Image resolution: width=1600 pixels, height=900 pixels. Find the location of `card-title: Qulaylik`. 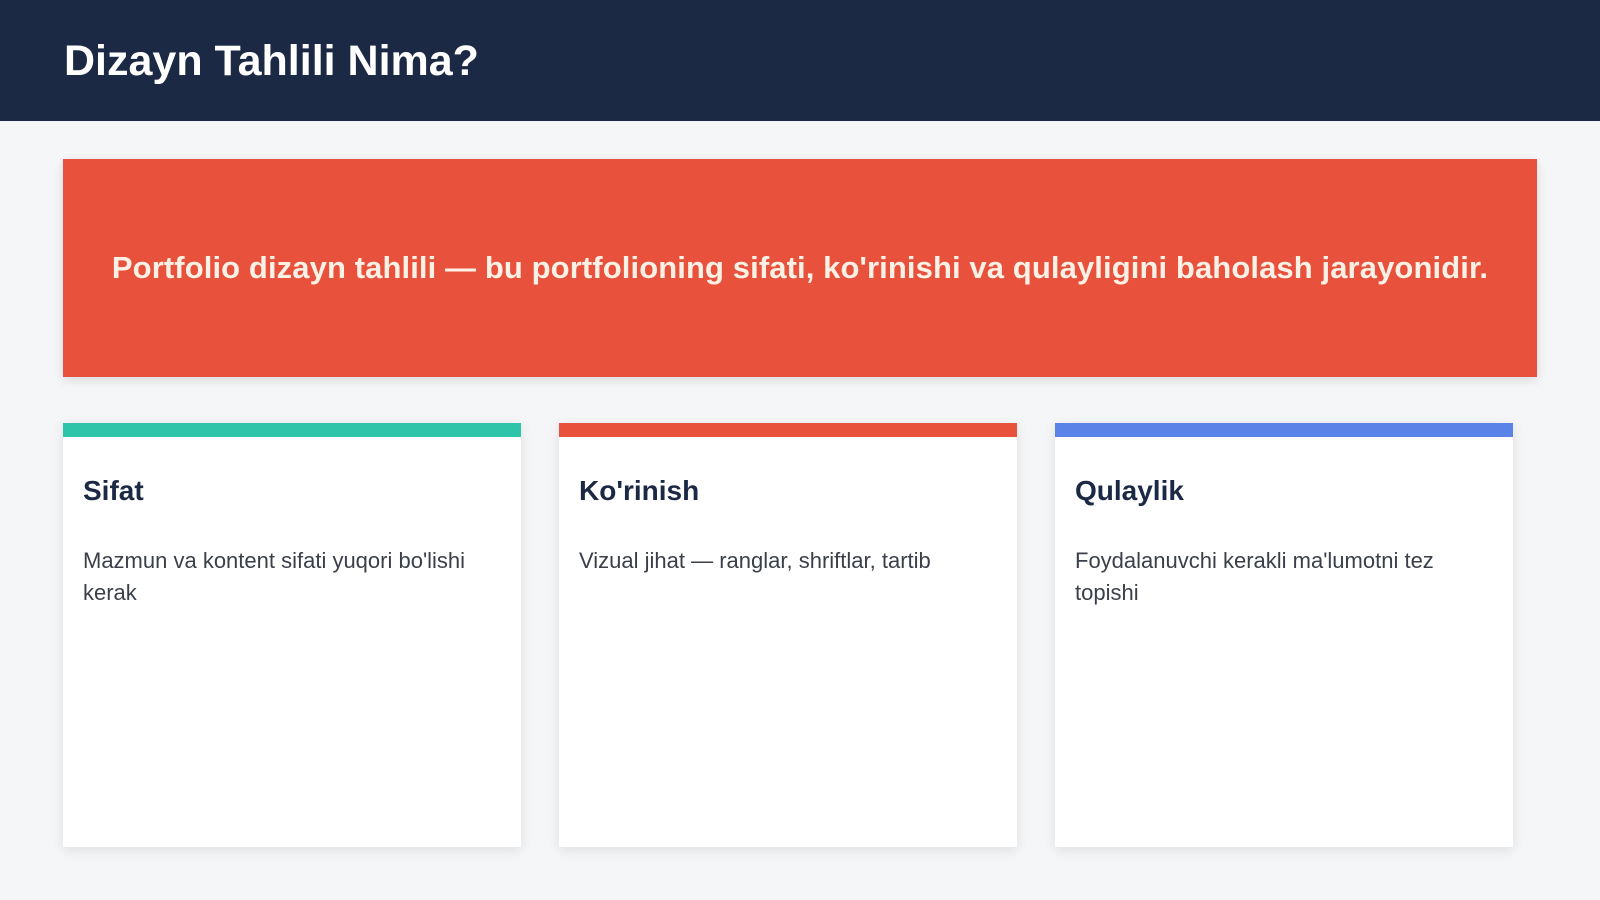

card-title: Qulaylik is located at coordinates (1129, 490).